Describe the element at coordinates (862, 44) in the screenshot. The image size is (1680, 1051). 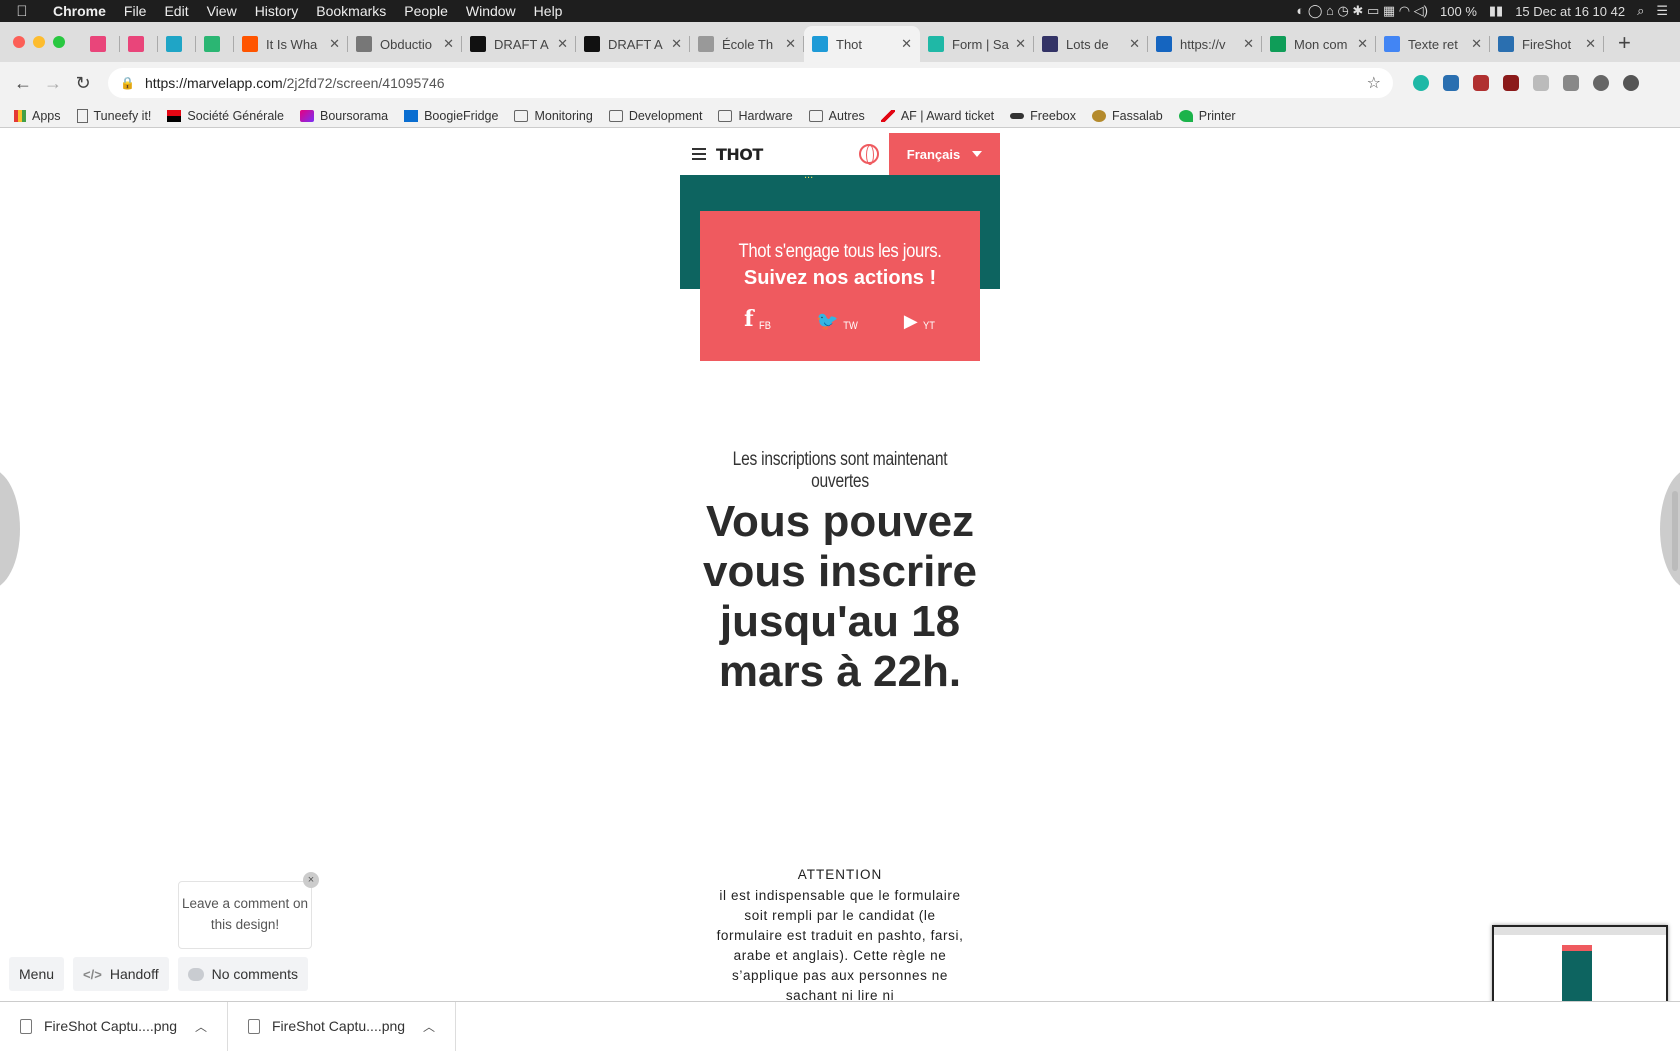
I see `tab-active: Thot ✕` at that location.